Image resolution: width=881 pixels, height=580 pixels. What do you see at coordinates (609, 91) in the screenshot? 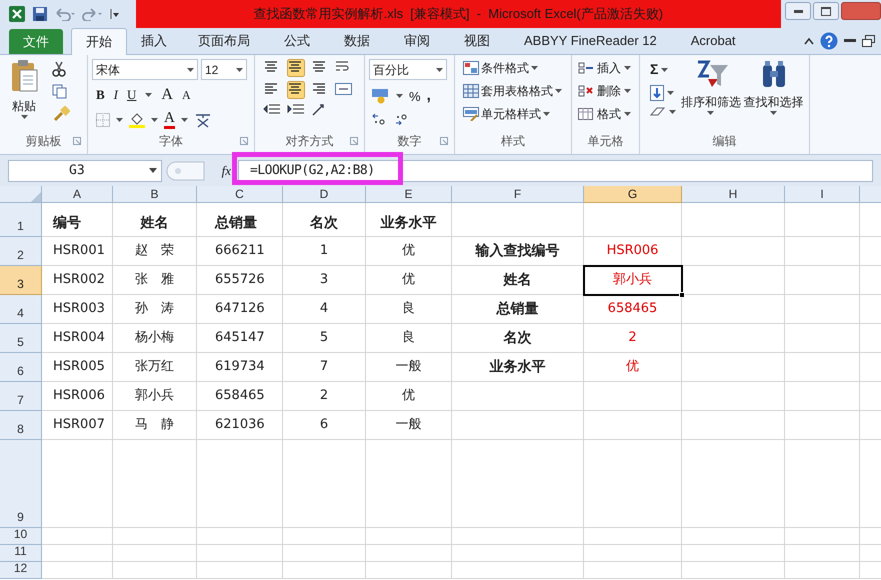
I see `menu-button: 删除` at bounding box center [609, 91].